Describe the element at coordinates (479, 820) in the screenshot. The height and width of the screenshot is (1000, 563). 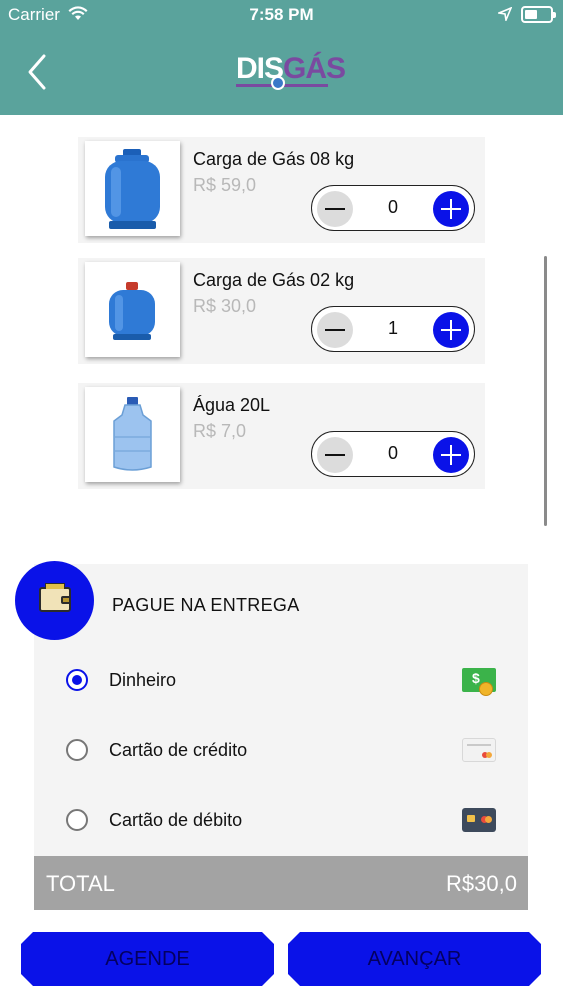
I see `debit-card-icon` at that location.